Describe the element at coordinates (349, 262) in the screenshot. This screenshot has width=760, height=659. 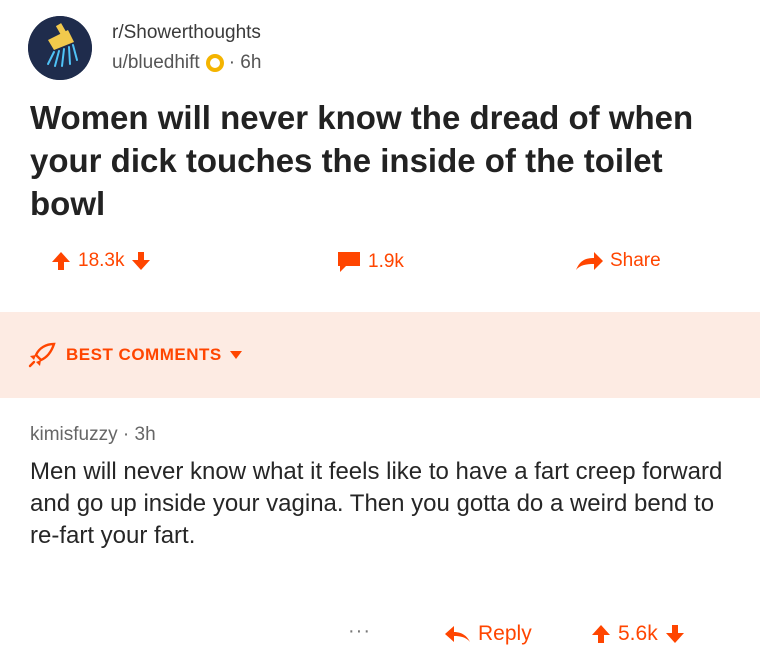
I see `speech-bubble-icon` at that location.